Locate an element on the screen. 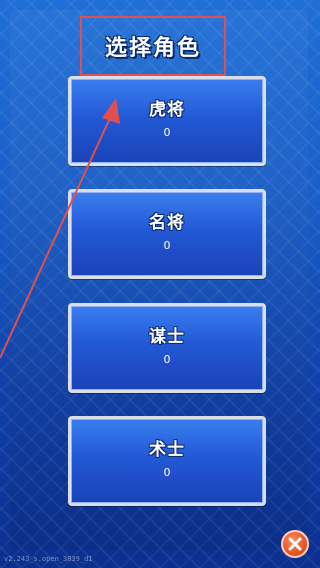  close-button is located at coordinates (295, 544).